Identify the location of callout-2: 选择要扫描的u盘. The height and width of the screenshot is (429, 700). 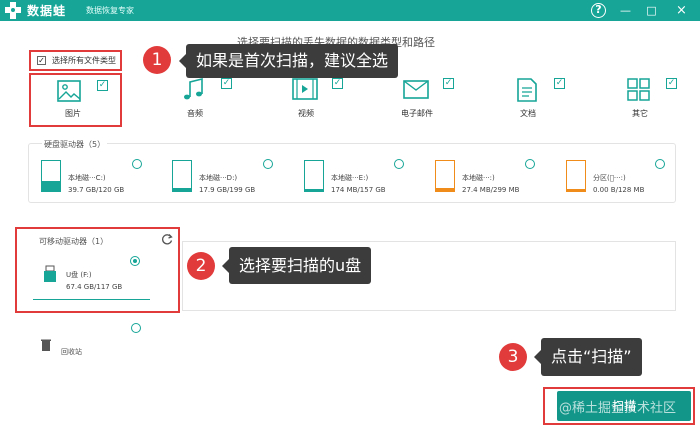
(296, 265).